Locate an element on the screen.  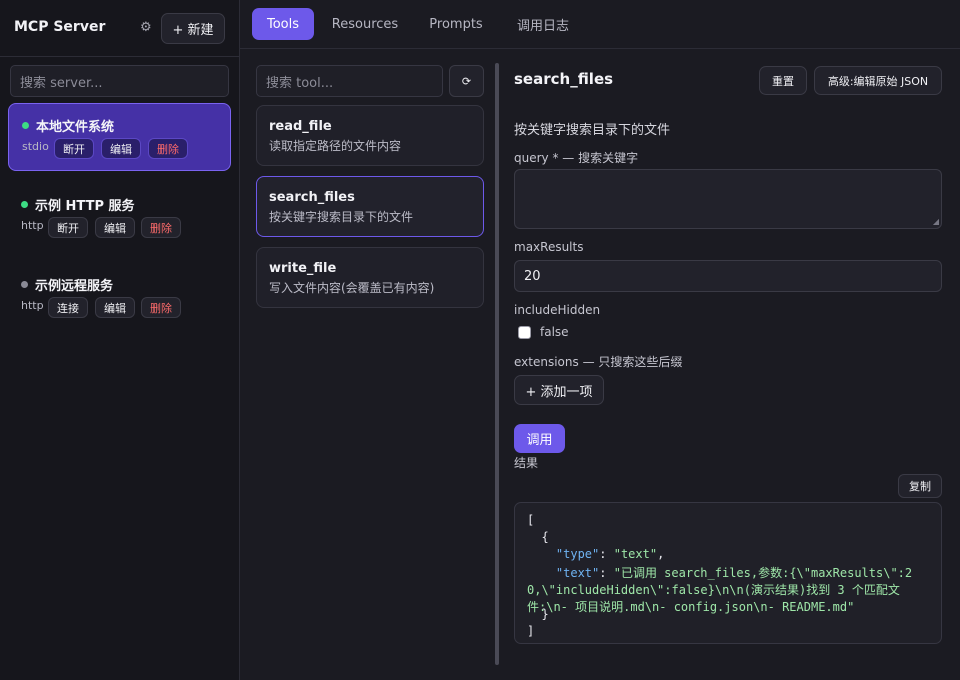
json-string: "text" is located at coordinates (635, 554).